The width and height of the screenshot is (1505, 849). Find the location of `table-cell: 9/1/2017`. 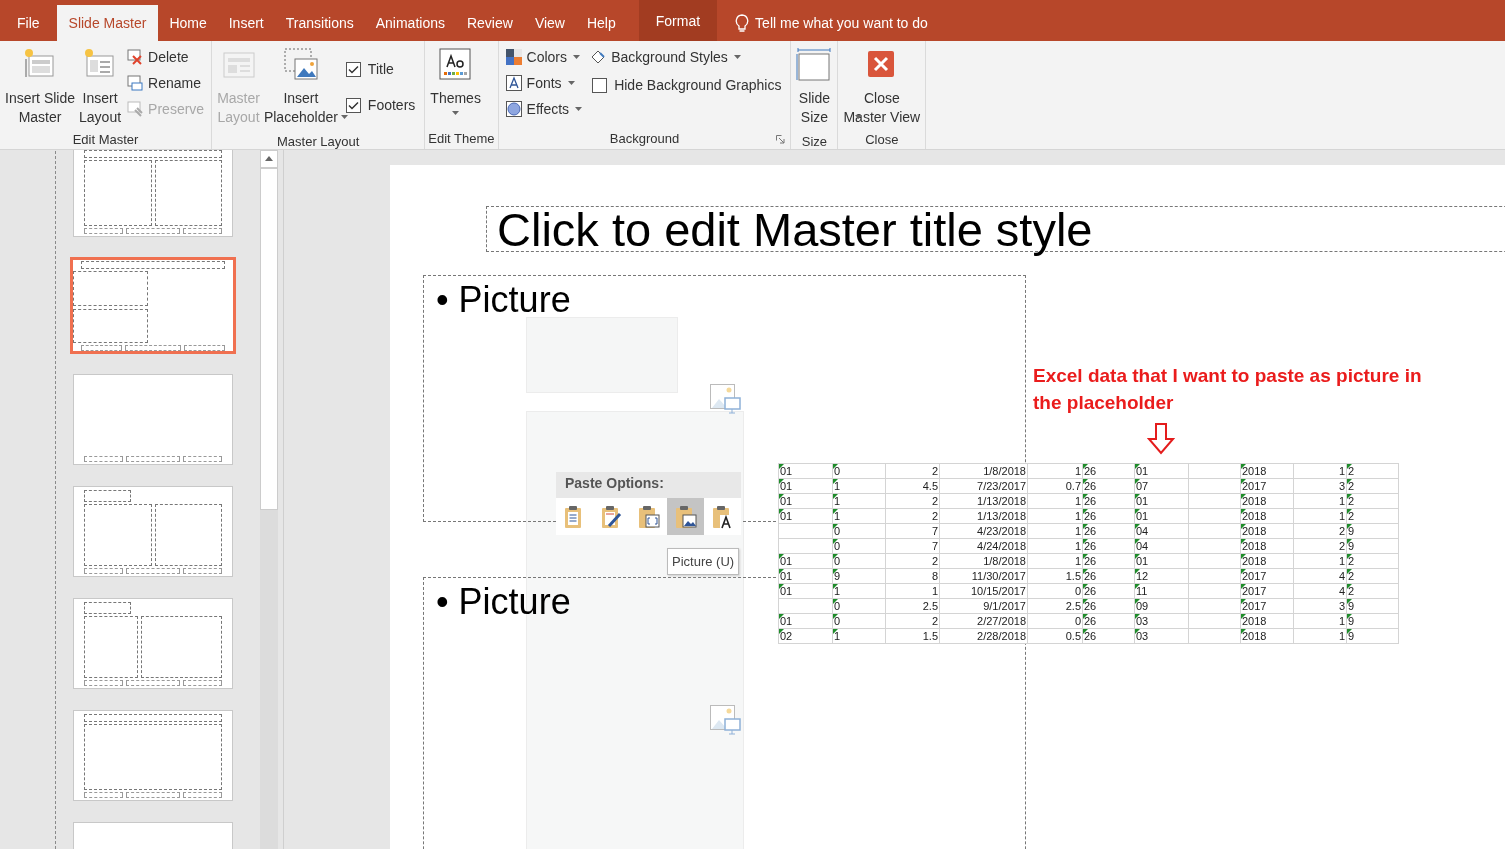

table-cell: 9/1/2017 is located at coordinates (983, 606).